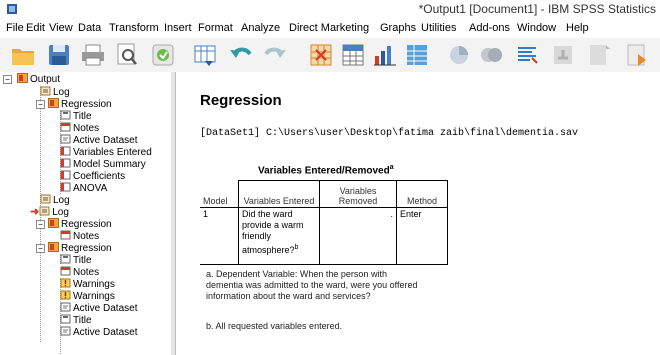 This screenshot has height=355, width=660. I want to click on tree-label: Active Dataset, so click(105, 332).